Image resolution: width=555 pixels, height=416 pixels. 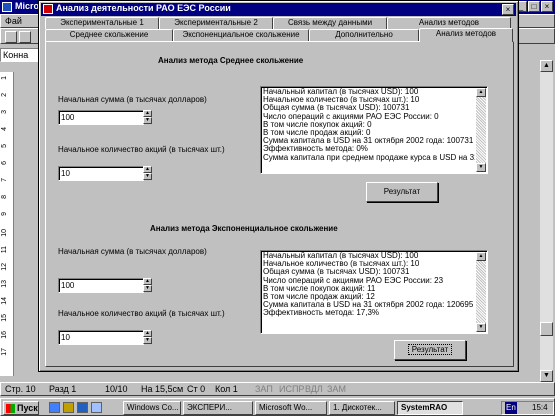 I want to click on section2-sum-stepper: ▲ ▼, so click(x=147, y=285).